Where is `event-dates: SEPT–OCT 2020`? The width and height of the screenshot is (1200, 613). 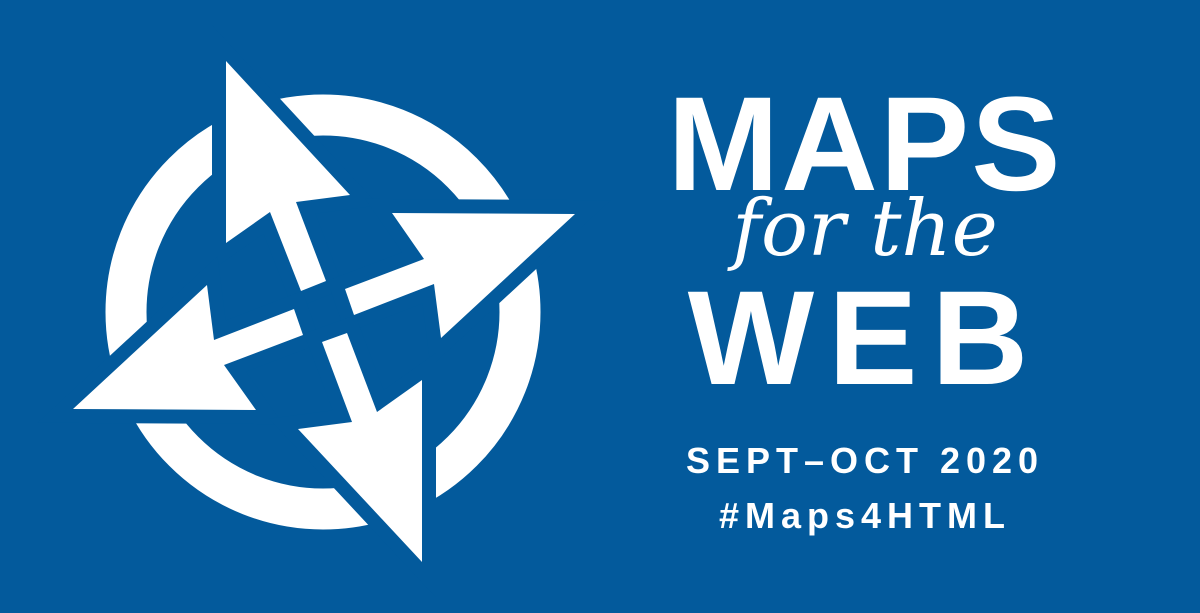
event-dates: SEPT–OCT 2020 is located at coordinates (865, 460).